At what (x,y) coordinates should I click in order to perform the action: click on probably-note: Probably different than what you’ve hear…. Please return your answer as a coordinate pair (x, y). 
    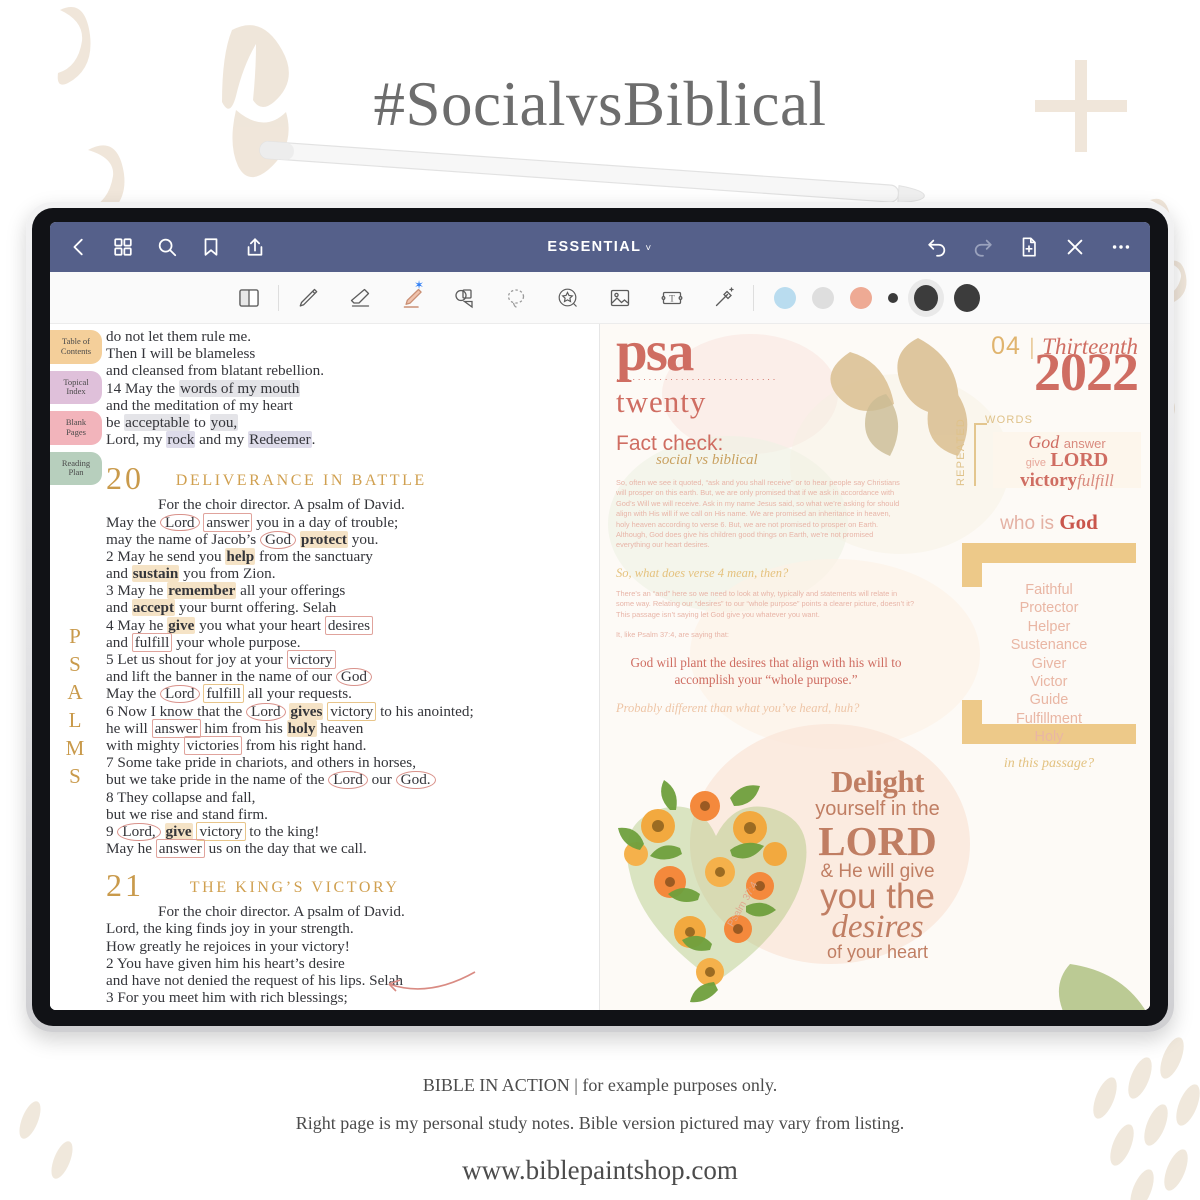
    Looking at the image, I should click on (738, 707).